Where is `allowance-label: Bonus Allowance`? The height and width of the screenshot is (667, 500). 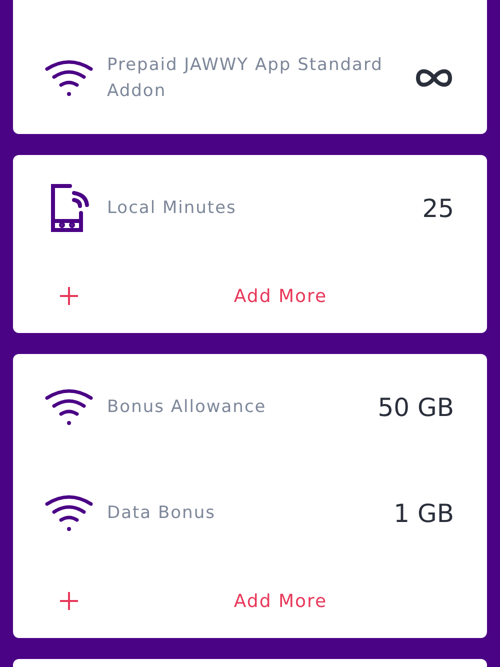 allowance-label: Bonus Allowance is located at coordinates (187, 407).